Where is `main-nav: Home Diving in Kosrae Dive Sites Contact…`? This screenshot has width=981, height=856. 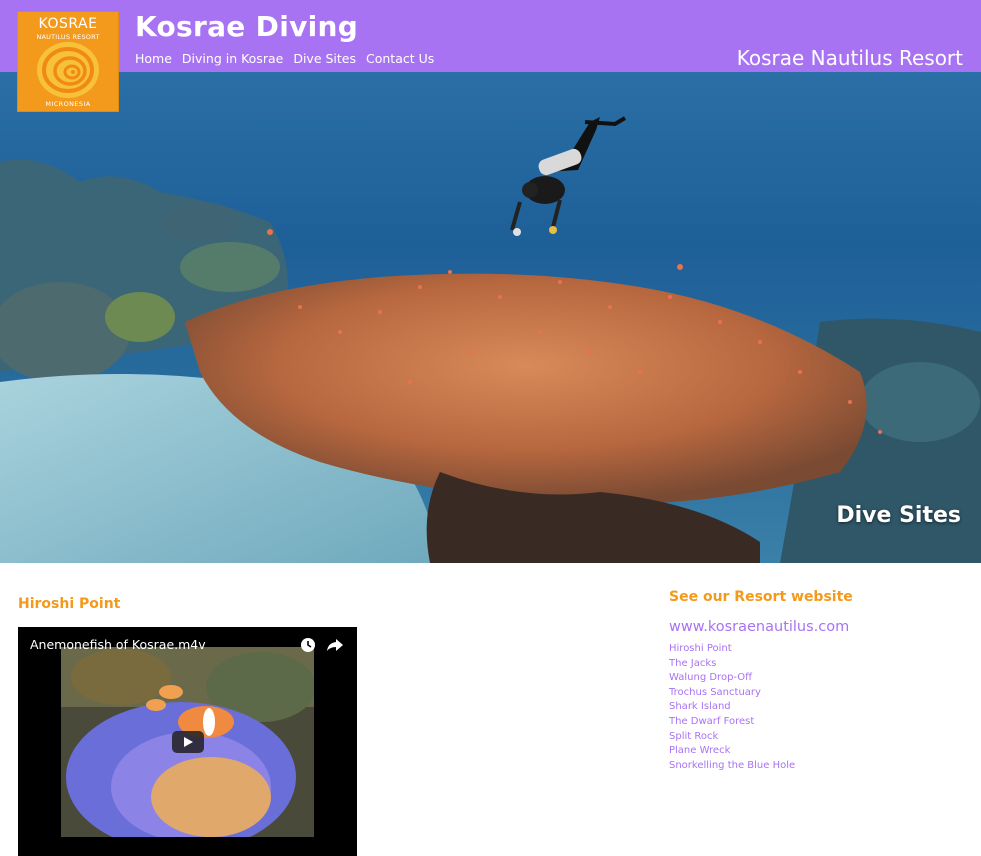 main-nav: Home Diving in Kosrae Dive Sites Contact… is located at coordinates (284, 58).